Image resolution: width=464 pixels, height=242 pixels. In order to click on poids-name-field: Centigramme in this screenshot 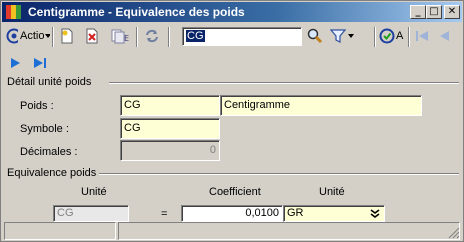, I will do `click(321, 105)`.